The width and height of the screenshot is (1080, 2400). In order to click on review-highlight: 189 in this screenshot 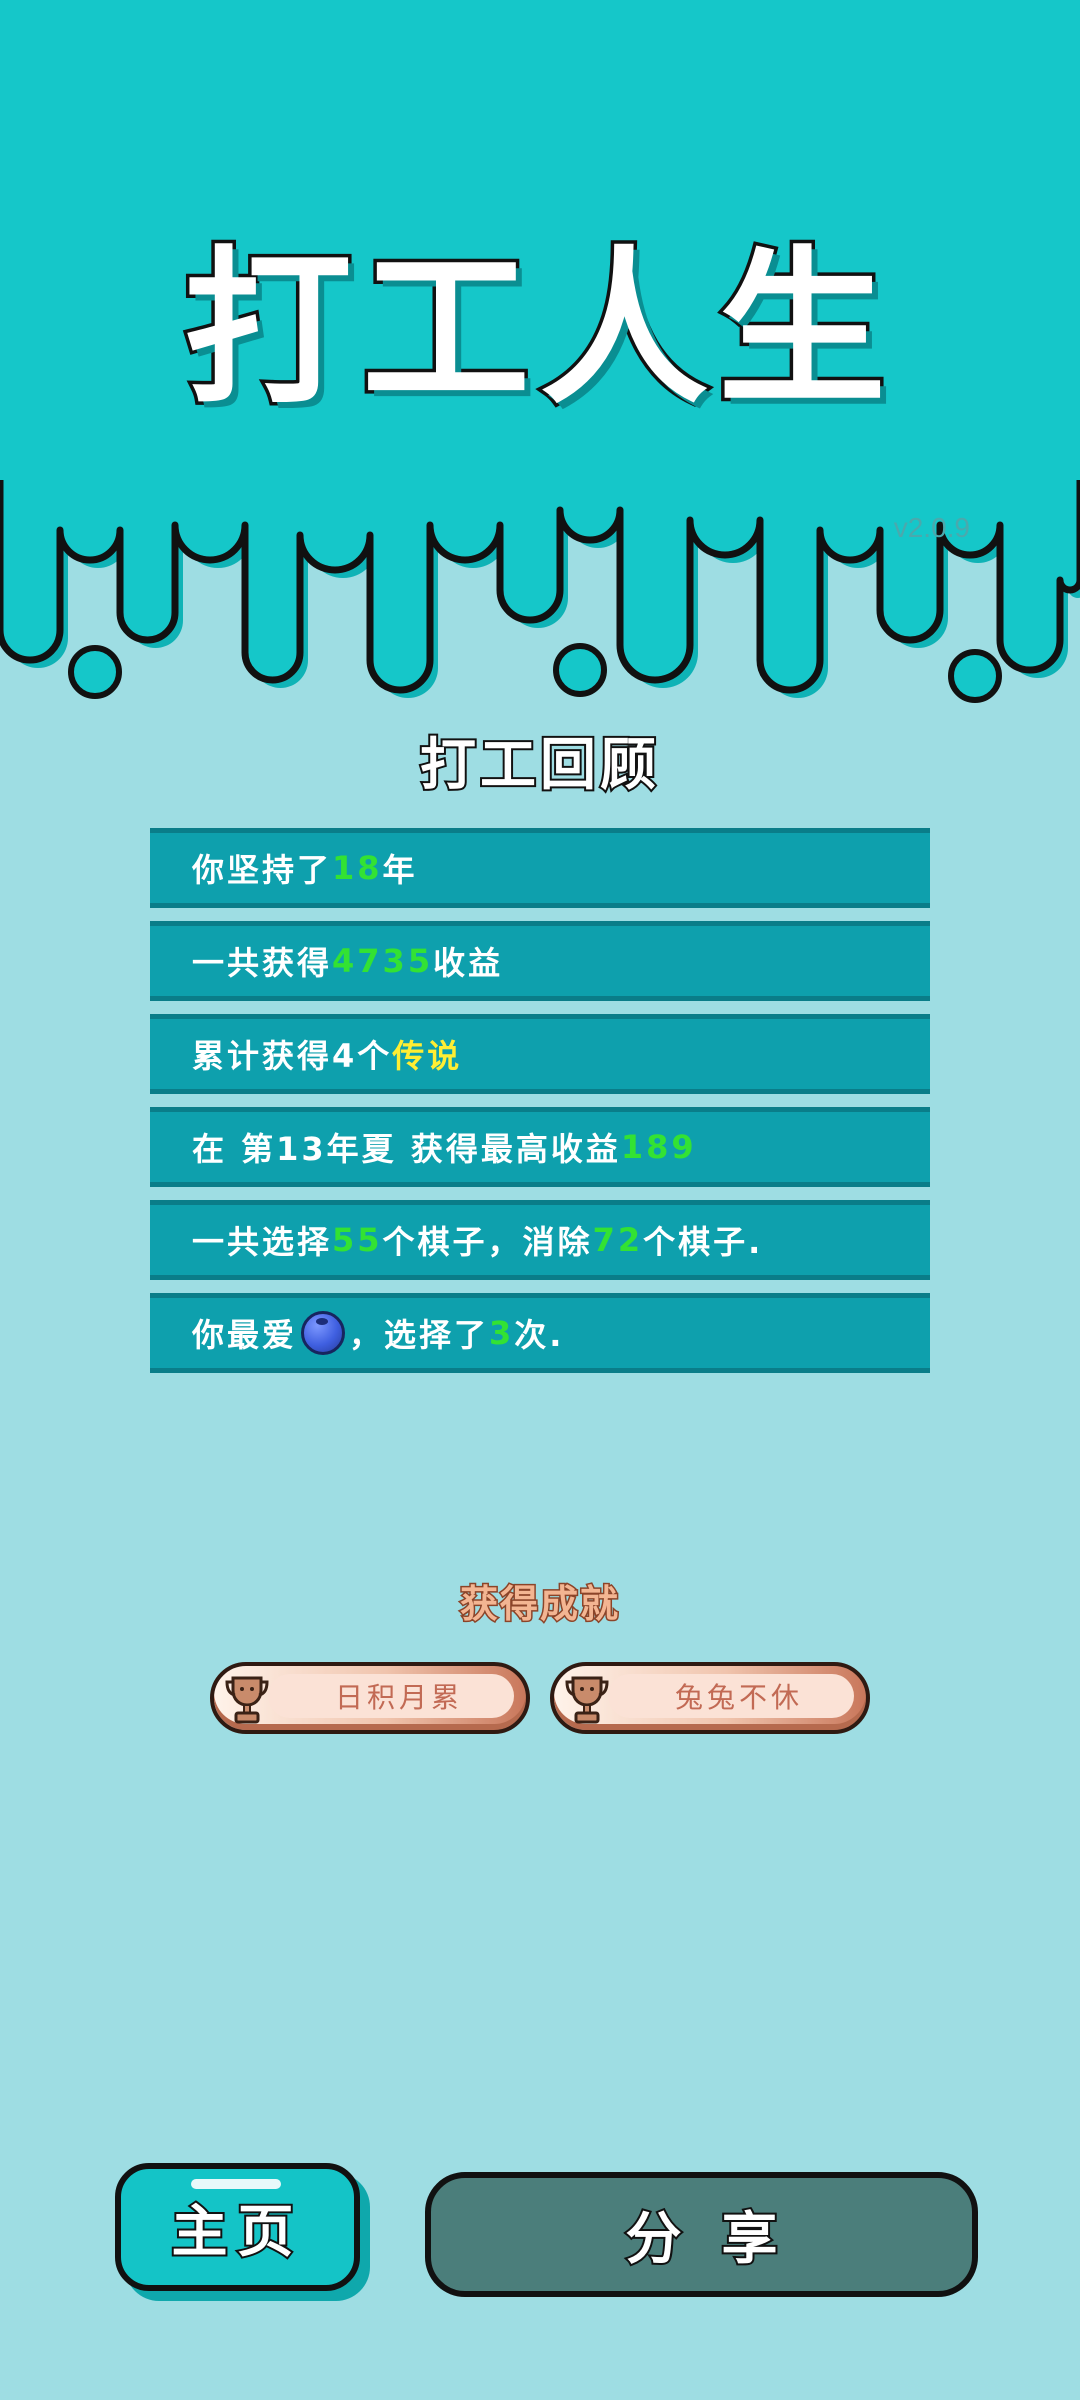, I will do `click(658, 1147)`.